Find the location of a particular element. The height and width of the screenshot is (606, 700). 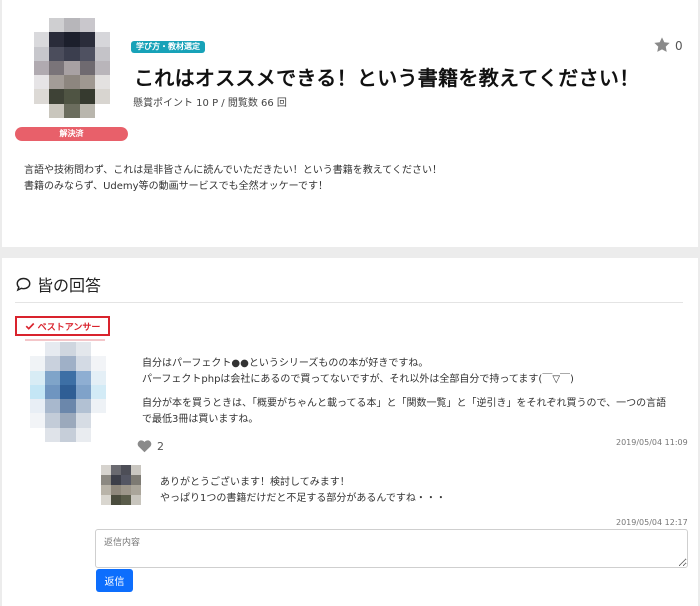

category-tag: 学び方・教材選定 is located at coordinates (168, 47).